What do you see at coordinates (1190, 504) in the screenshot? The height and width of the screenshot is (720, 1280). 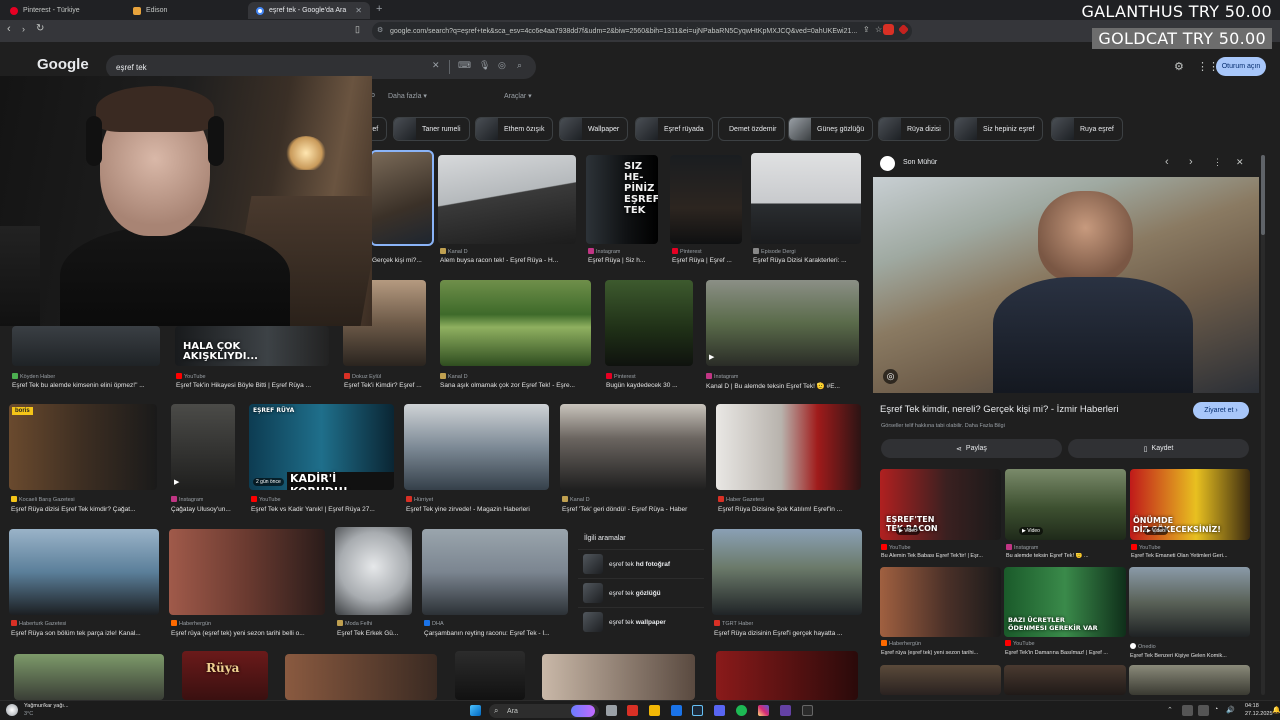 I see `related-image: ÖNÜMDE DİZ ÇÖKECEKSİNİZ! ▶ Video` at bounding box center [1190, 504].